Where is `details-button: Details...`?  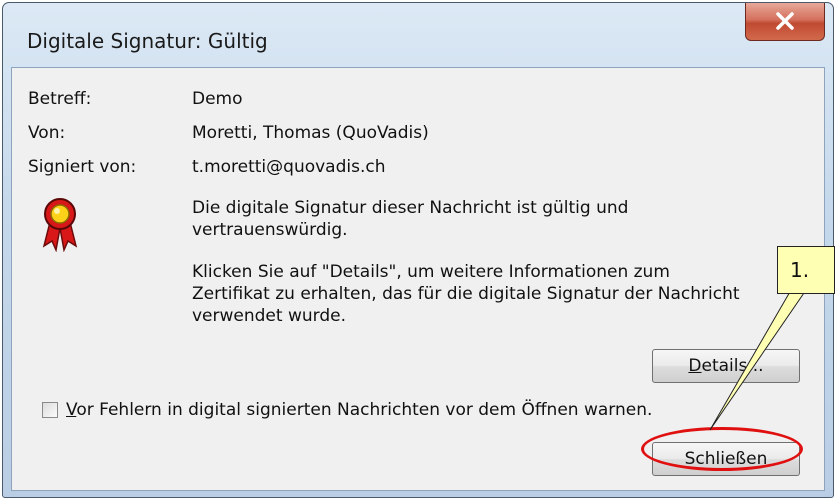 details-button: Details... is located at coordinates (726, 366).